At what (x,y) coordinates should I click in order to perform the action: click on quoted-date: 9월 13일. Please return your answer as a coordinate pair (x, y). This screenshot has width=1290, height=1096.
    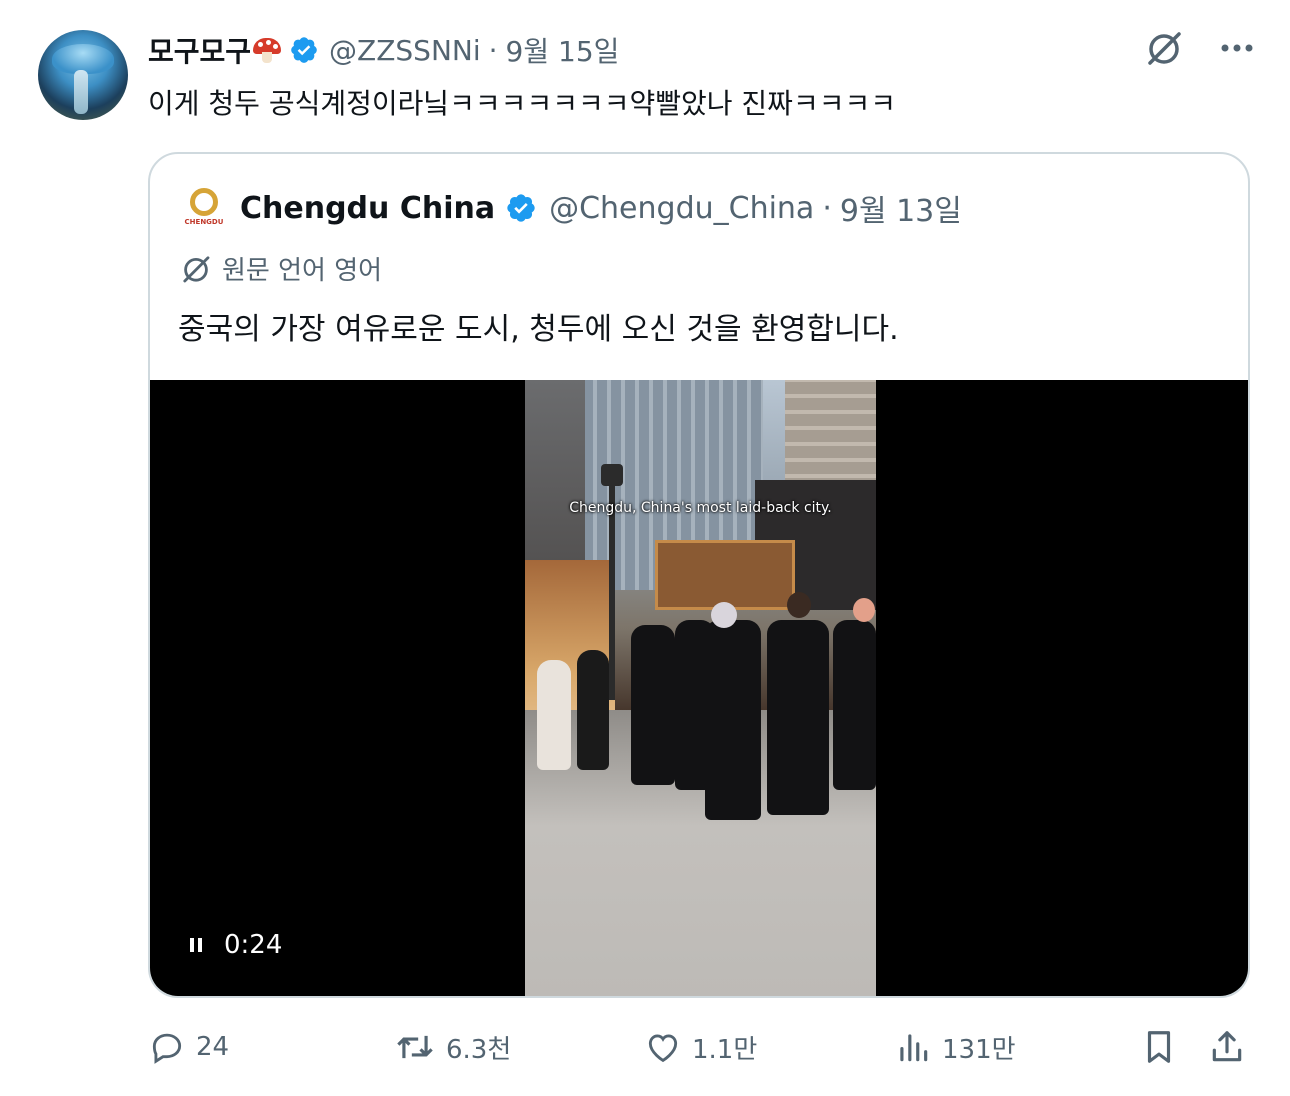
    Looking at the image, I should click on (901, 208).